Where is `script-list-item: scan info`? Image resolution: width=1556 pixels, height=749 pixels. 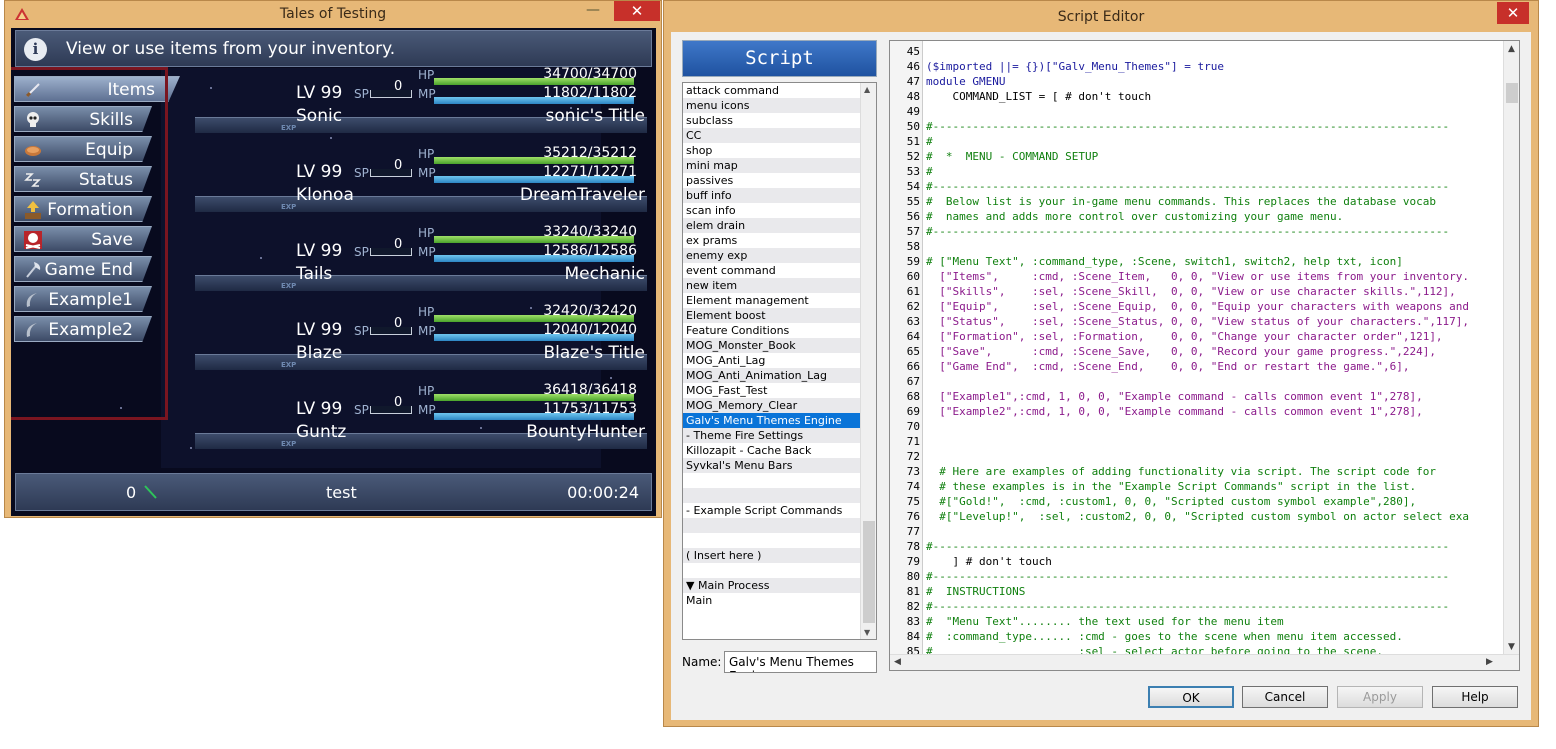 script-list-item: scan info is located at coordinates (771, 210).